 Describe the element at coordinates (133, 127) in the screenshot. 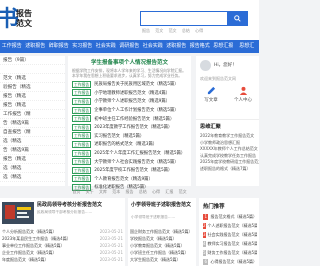

I see `article-title: 2023年度教学工作报告范文（精选5篇）` at that location.